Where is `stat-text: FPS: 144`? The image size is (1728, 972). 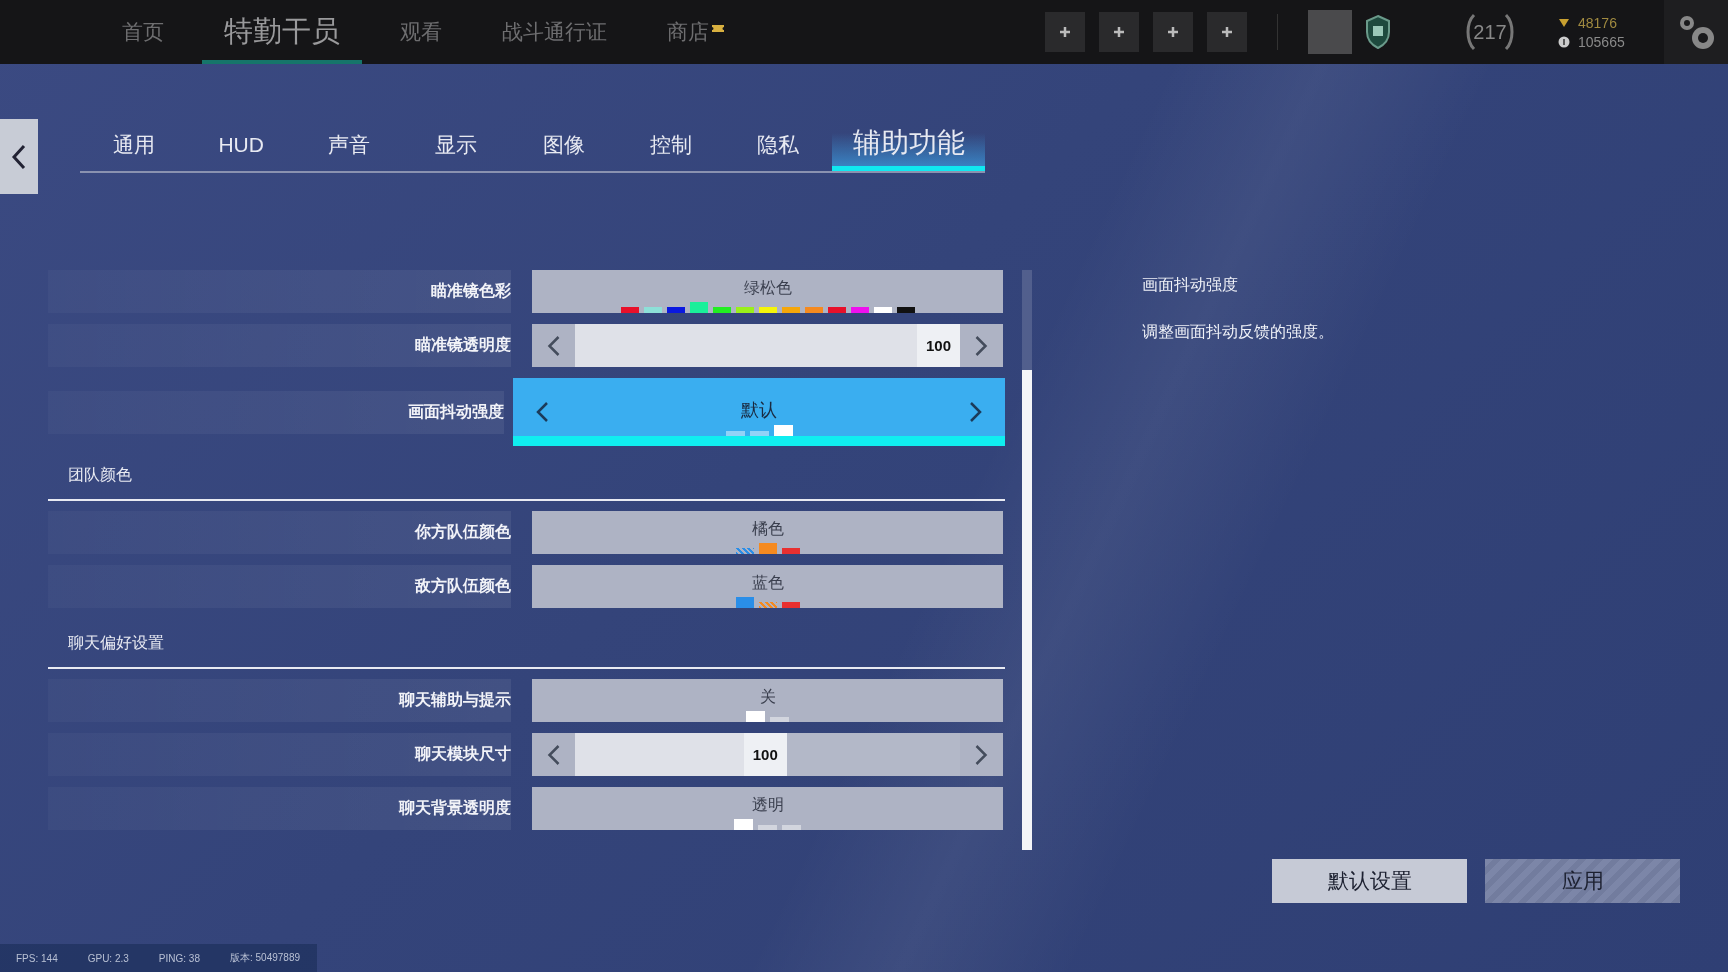 stat-text: FPS: 144 is located at coordinates (37, 958).